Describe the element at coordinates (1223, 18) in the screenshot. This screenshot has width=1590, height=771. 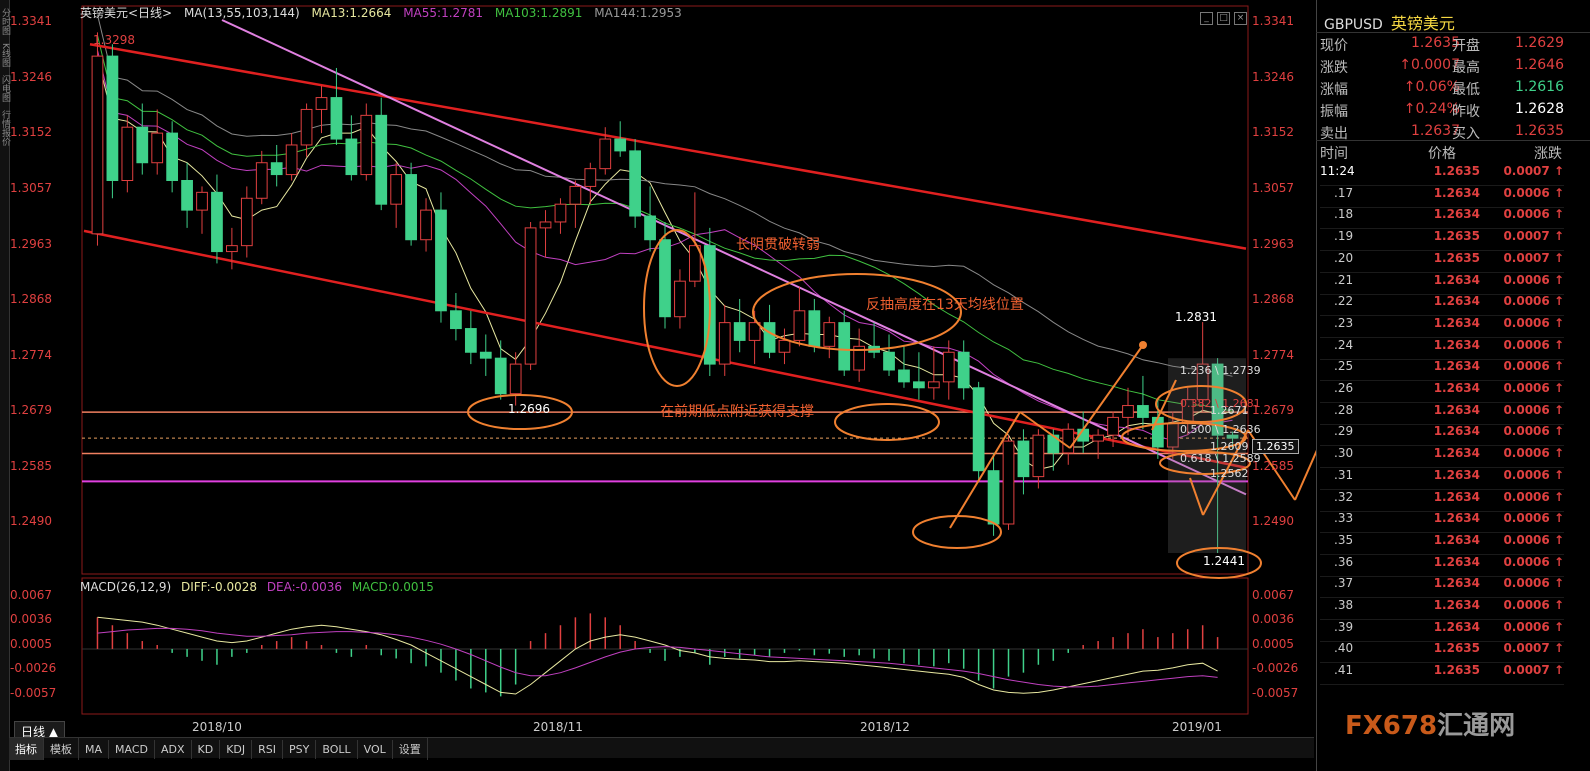
I see `restore-icon: □` at that location.